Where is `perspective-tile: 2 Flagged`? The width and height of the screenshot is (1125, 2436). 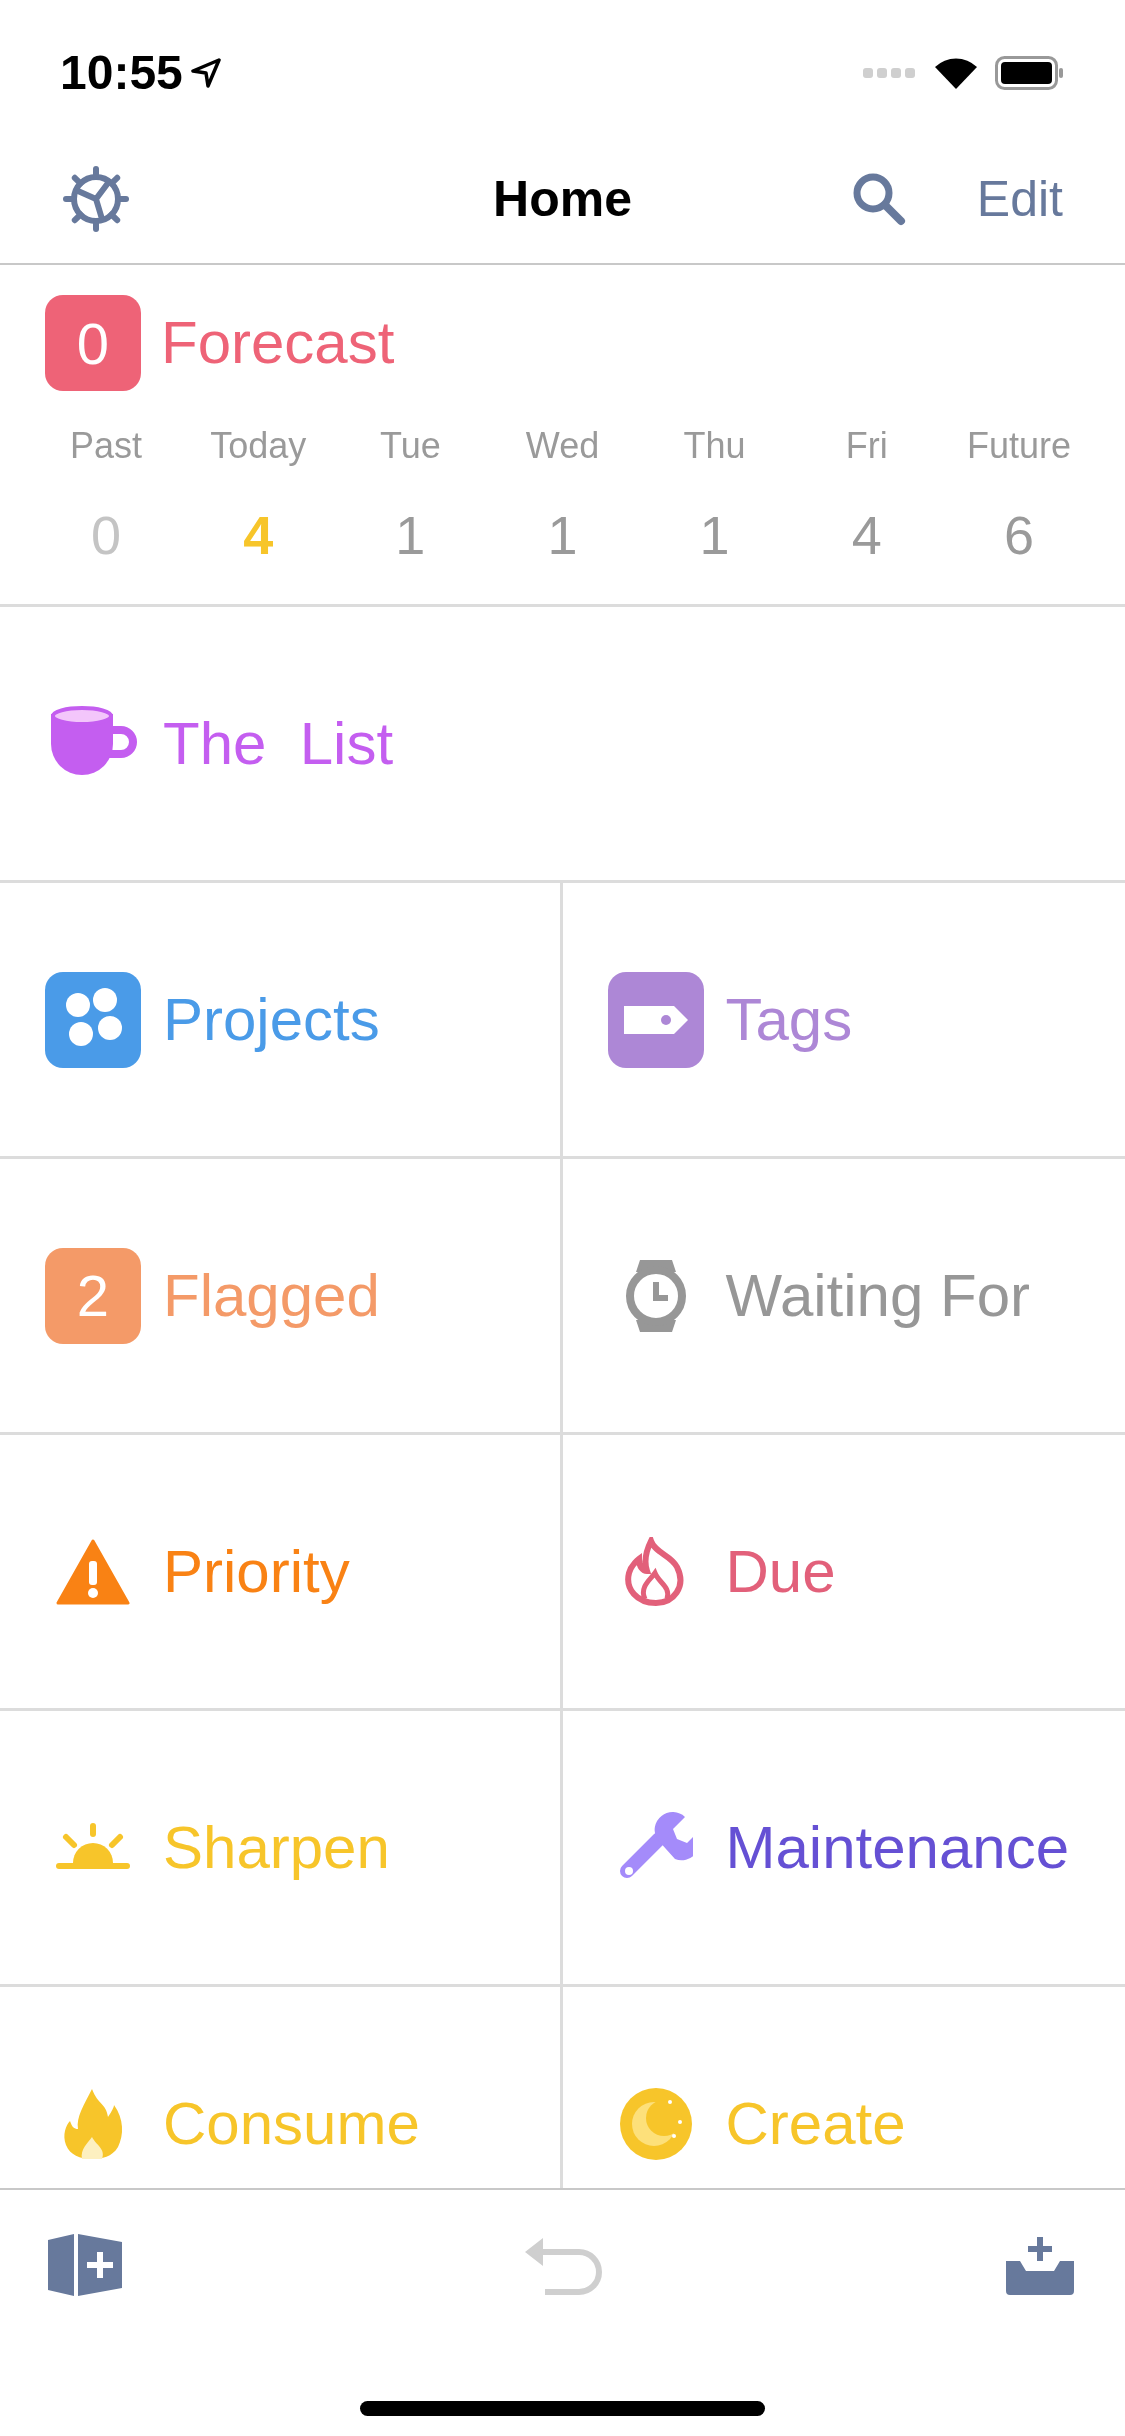 perspective-tile: 2 Flagged is located at coordinates (281, 1297).